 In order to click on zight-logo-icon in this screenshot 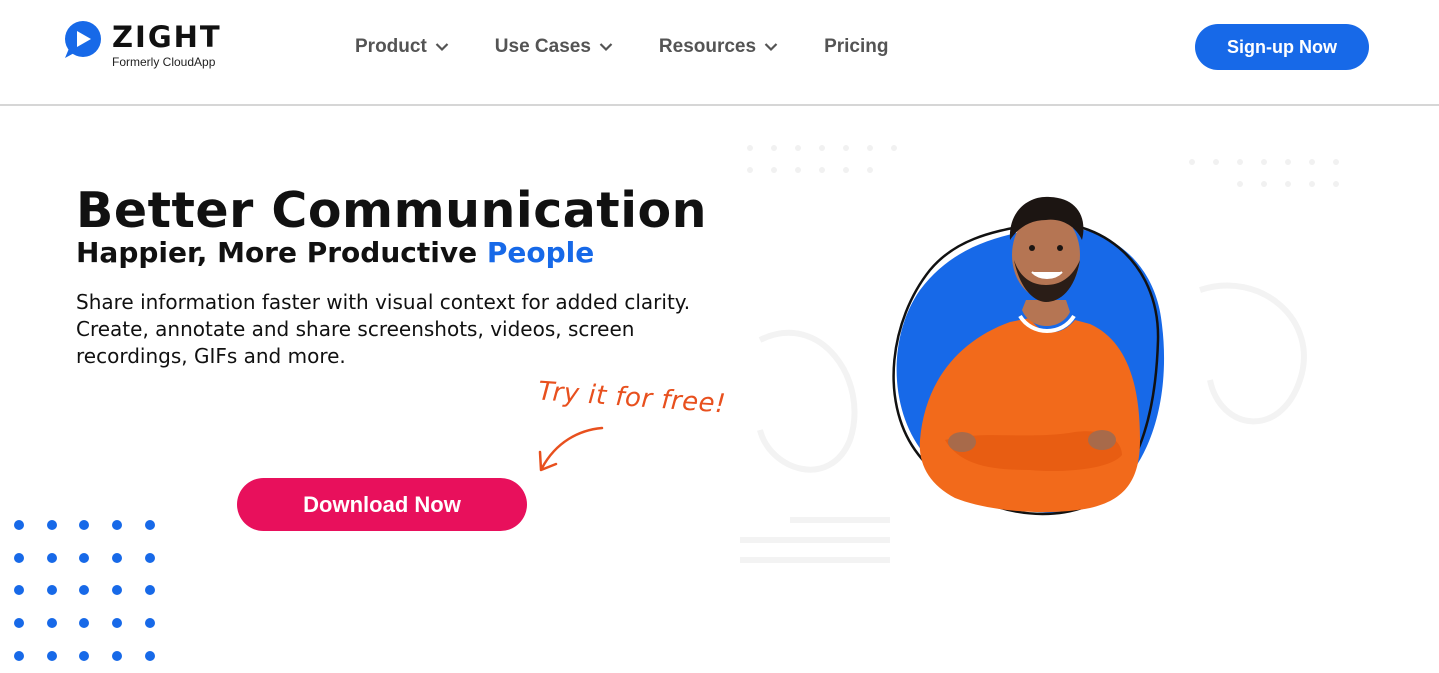, I will do `click(83, 39)`.